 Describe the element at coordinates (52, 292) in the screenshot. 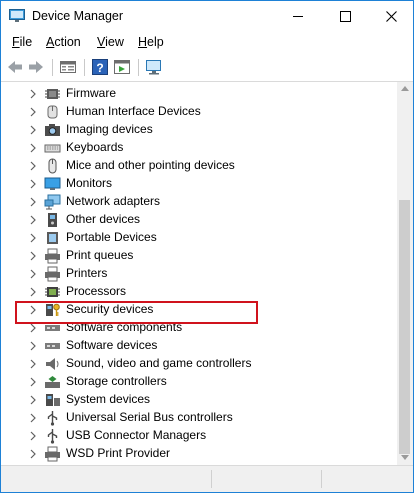

I see `processor-icon` at that location.